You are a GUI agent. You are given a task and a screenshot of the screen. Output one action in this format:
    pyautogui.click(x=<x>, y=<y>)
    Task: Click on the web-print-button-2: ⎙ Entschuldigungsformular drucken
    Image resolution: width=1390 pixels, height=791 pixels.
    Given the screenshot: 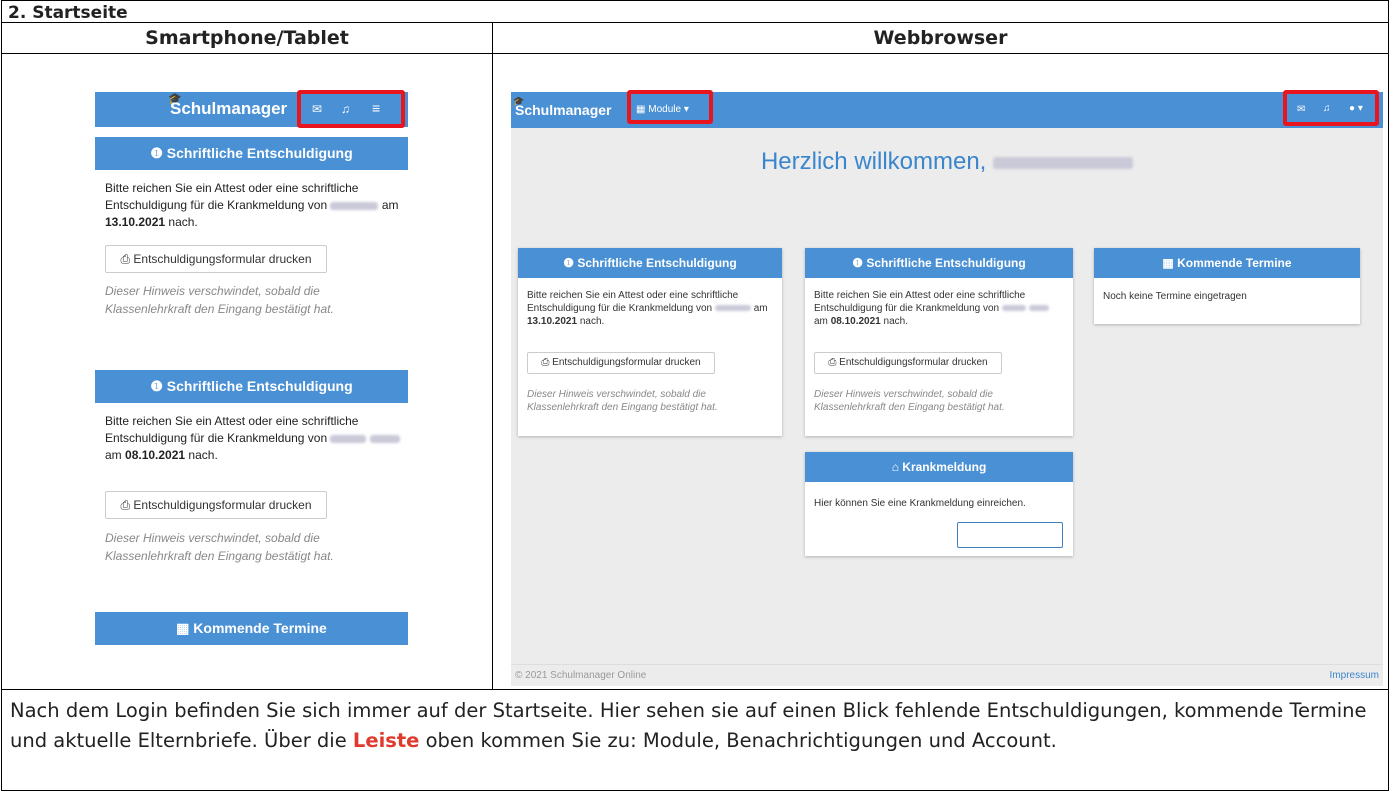 What is the action you would take?
    pyautogui.click(x=908, y=363)
    